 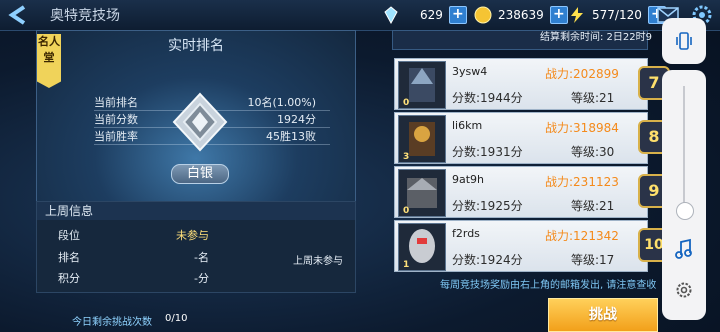 What do you see at coordinates (69, 235) in the screenshot?
I see `lw-label-tier: 段位` at bounding box center [69, 235].